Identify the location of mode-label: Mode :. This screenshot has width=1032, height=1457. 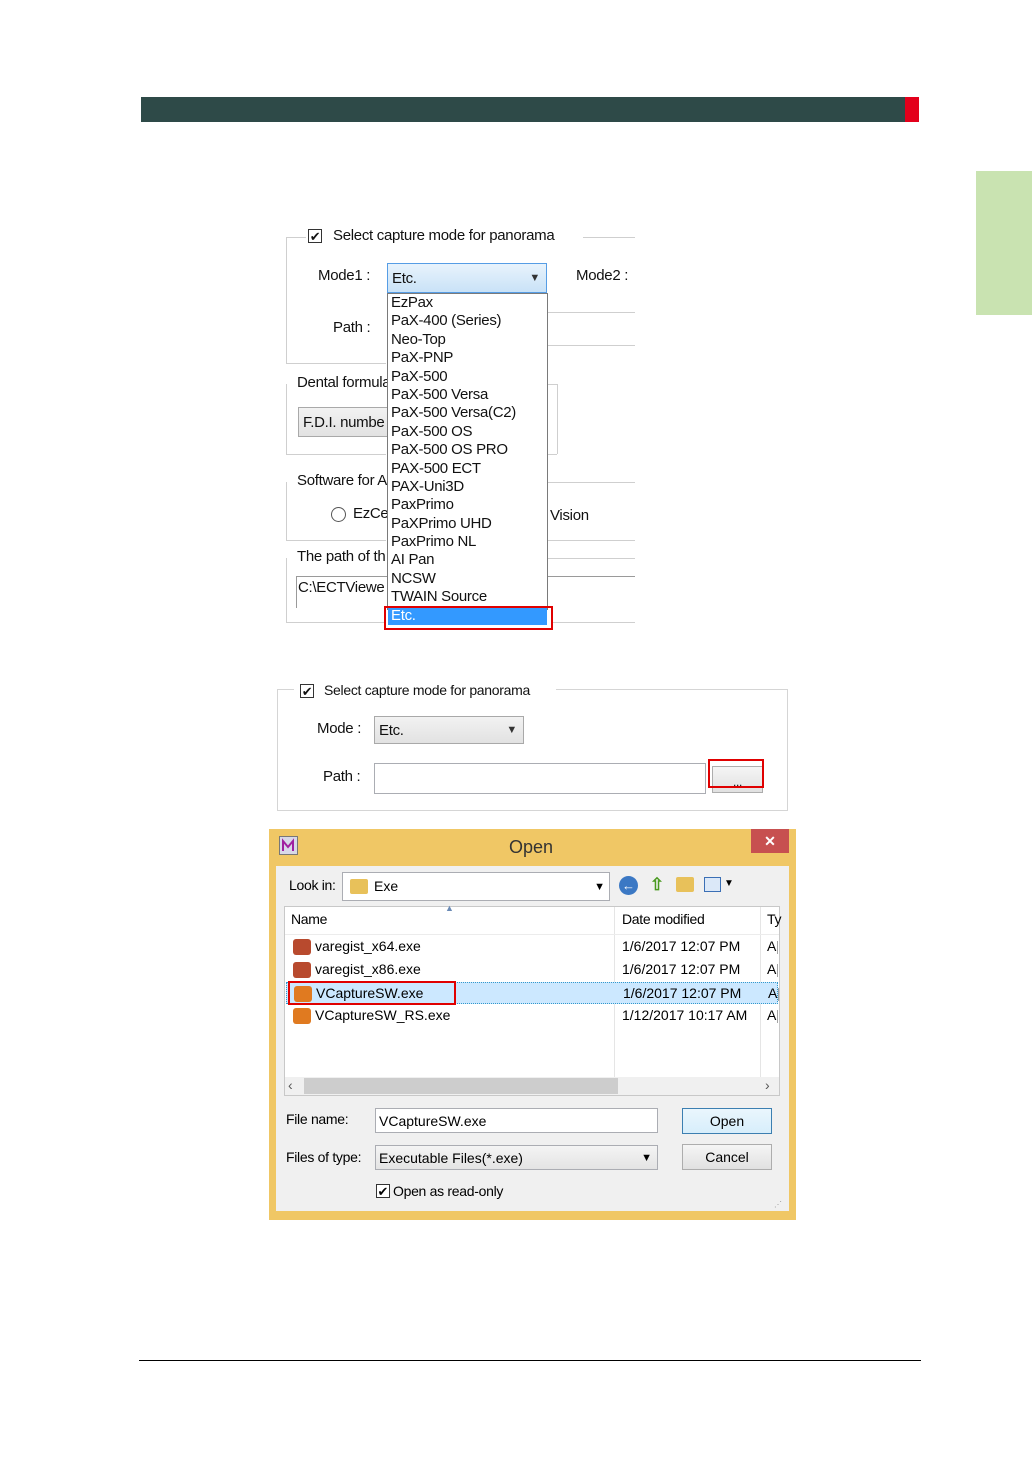
(339, 728).